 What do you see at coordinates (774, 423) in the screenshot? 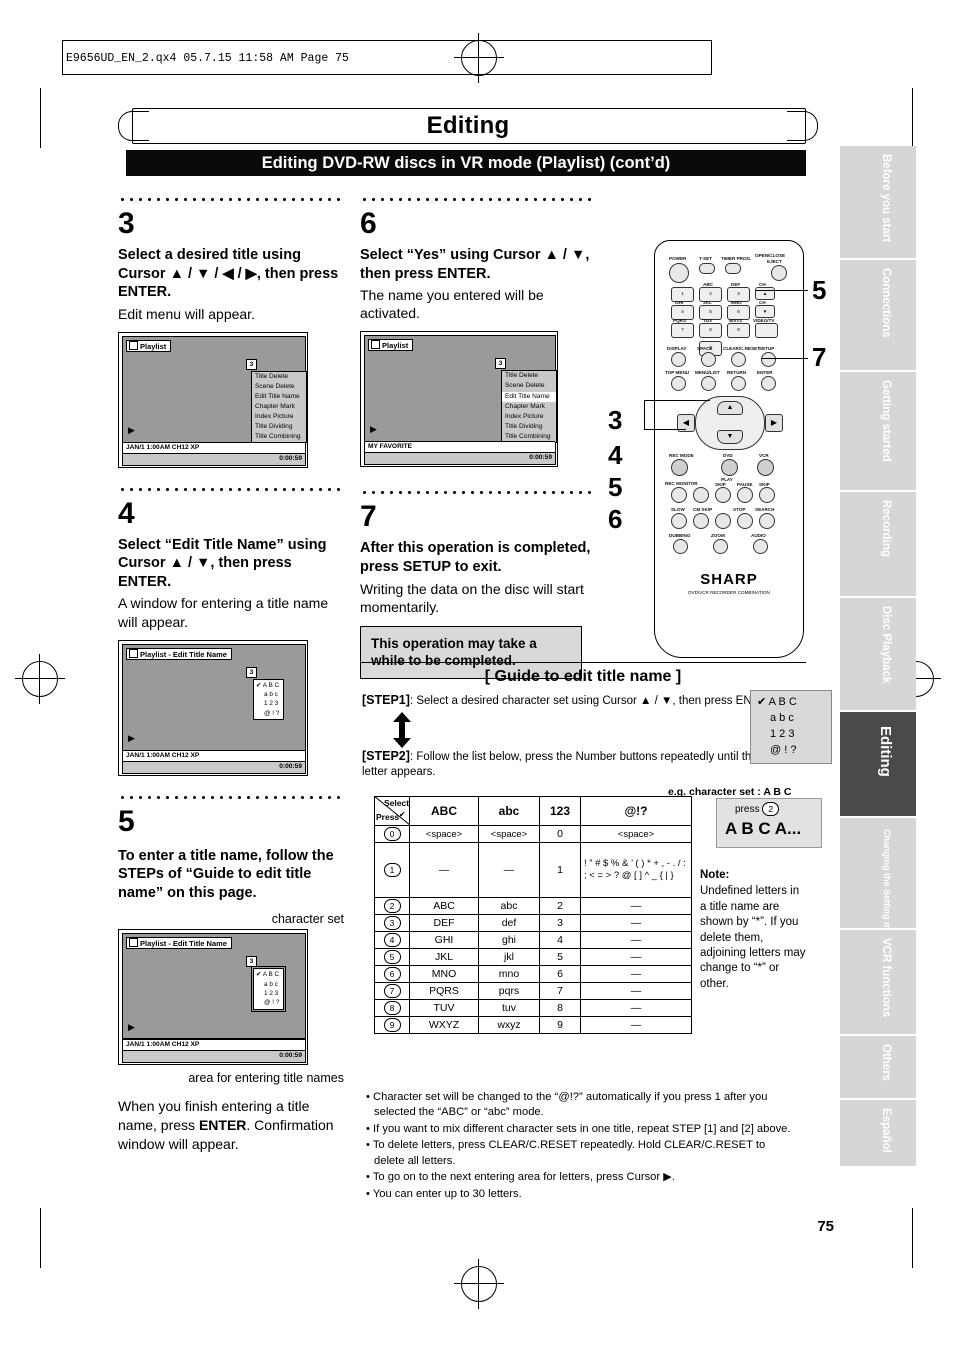
I see `cursor-right-button: ▶` at bounding box center [774, 423].